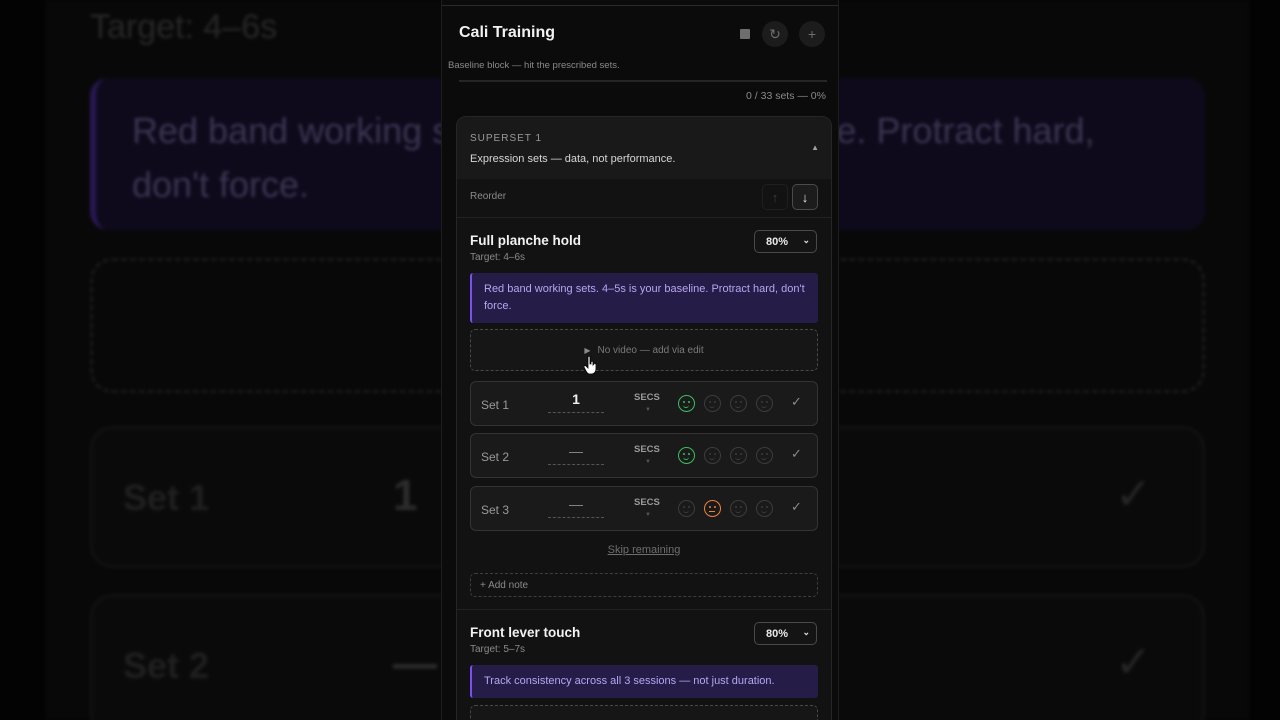  I want to click on move-up-button: ↑, so click(775, 197).